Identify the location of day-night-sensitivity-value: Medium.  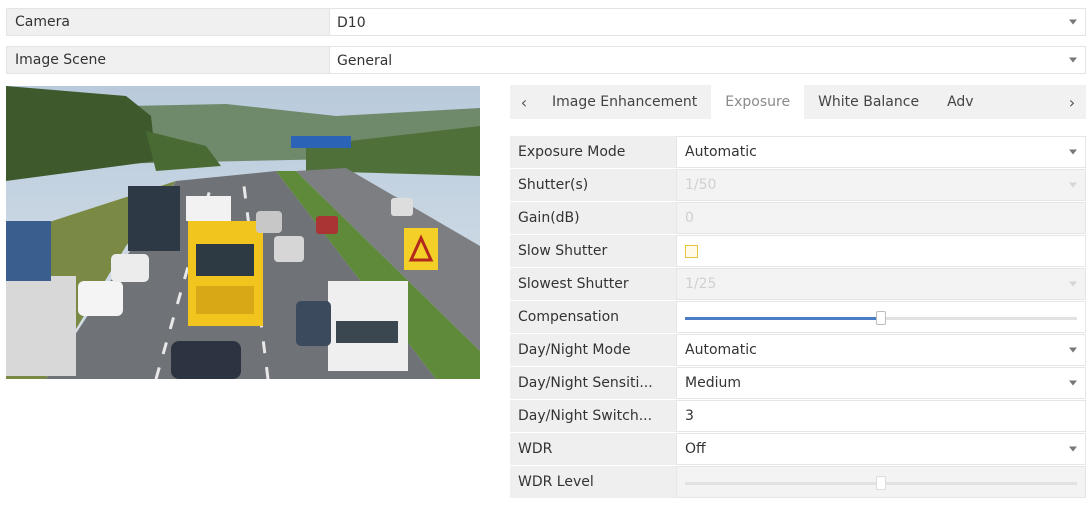
(713, 383).